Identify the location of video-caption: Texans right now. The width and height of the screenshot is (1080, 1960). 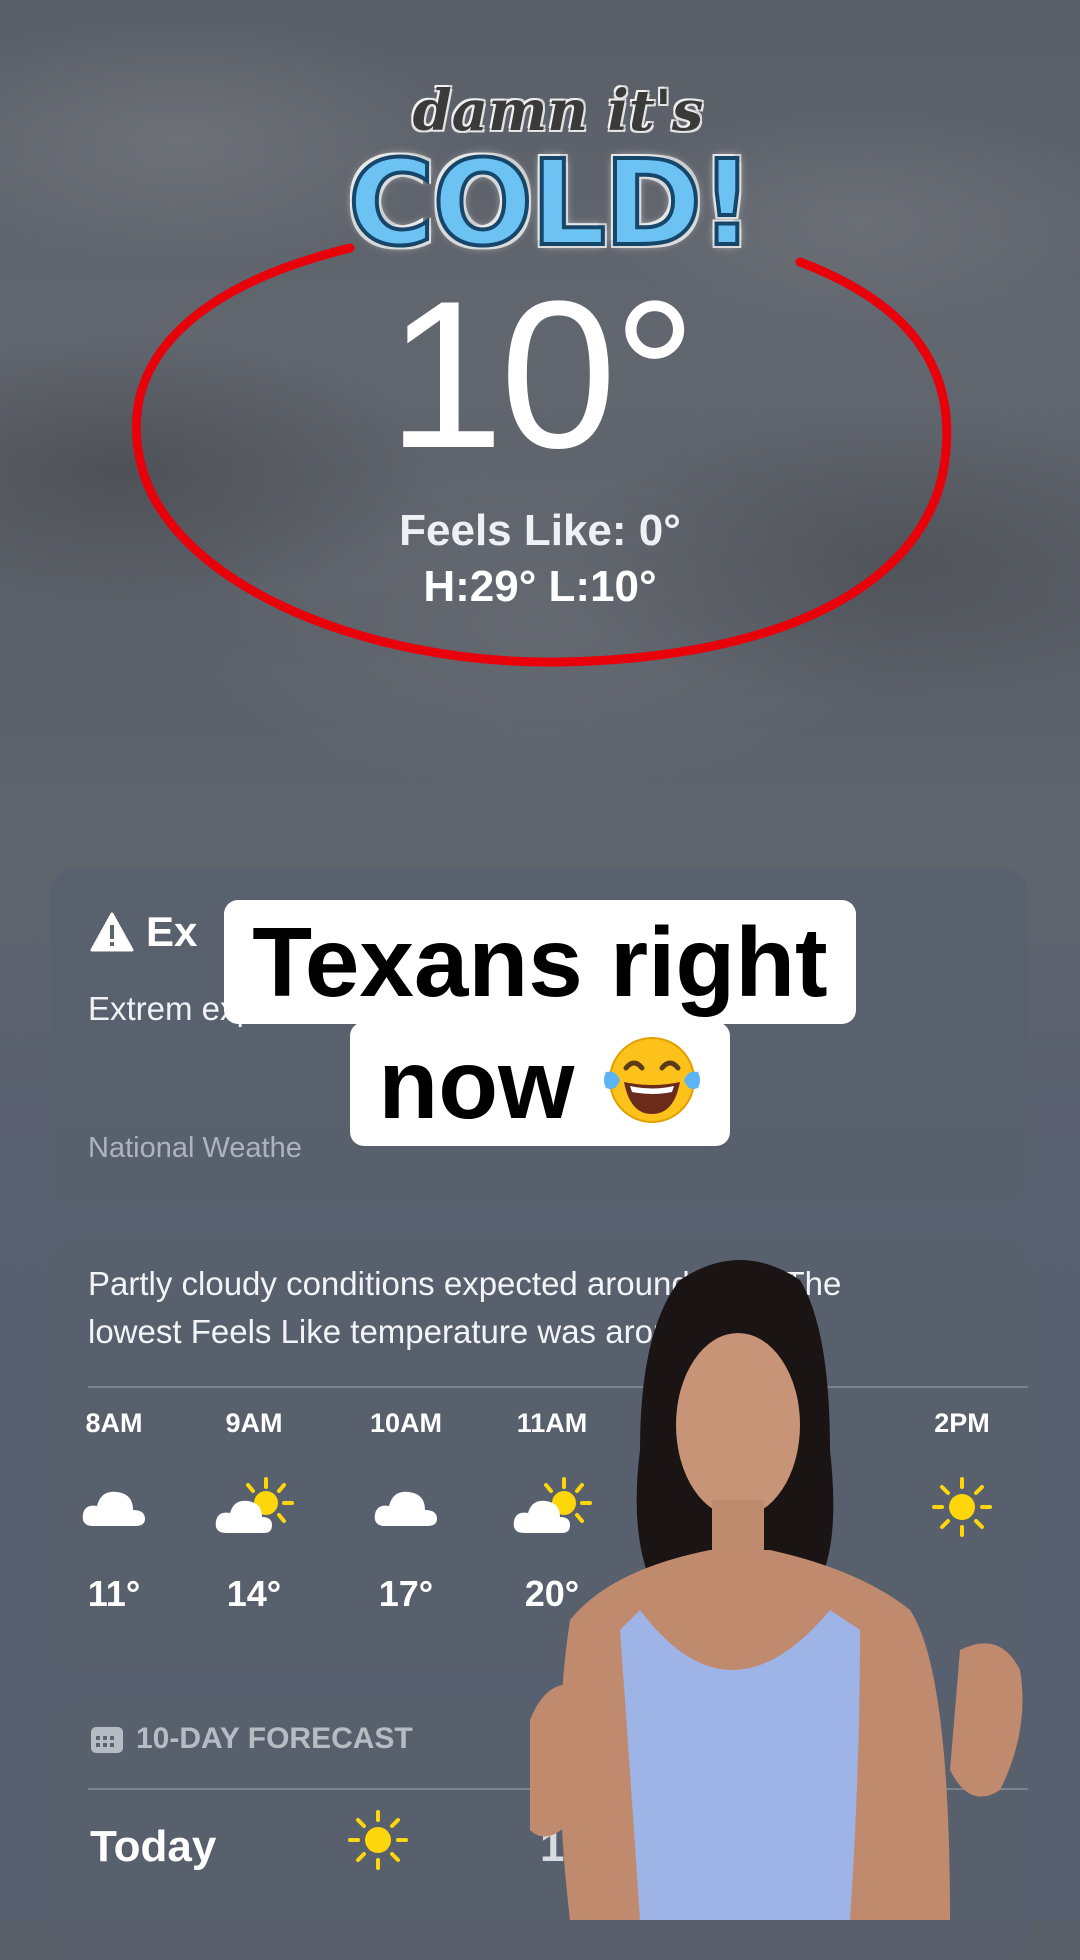
(540, 1023).